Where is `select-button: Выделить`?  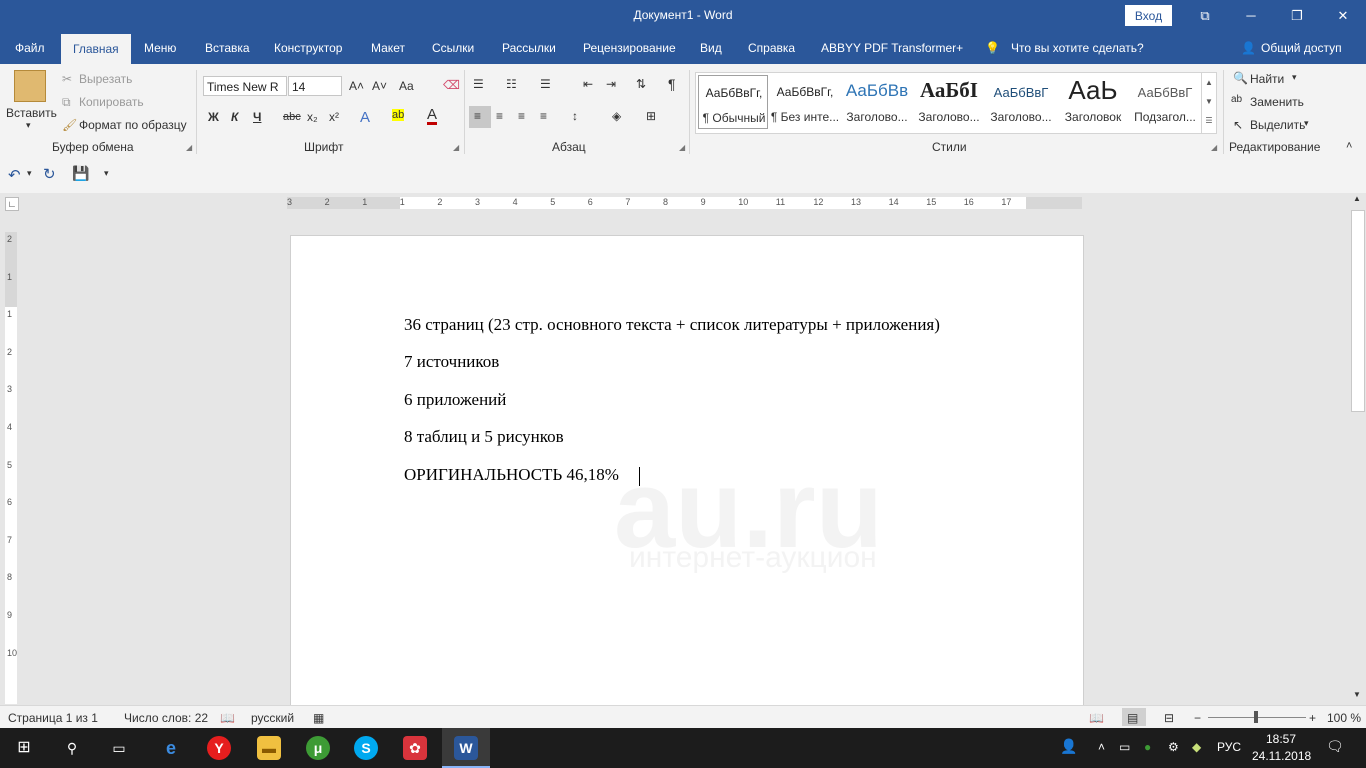 select-button: Выделить is located at coordinates (1277, 125).